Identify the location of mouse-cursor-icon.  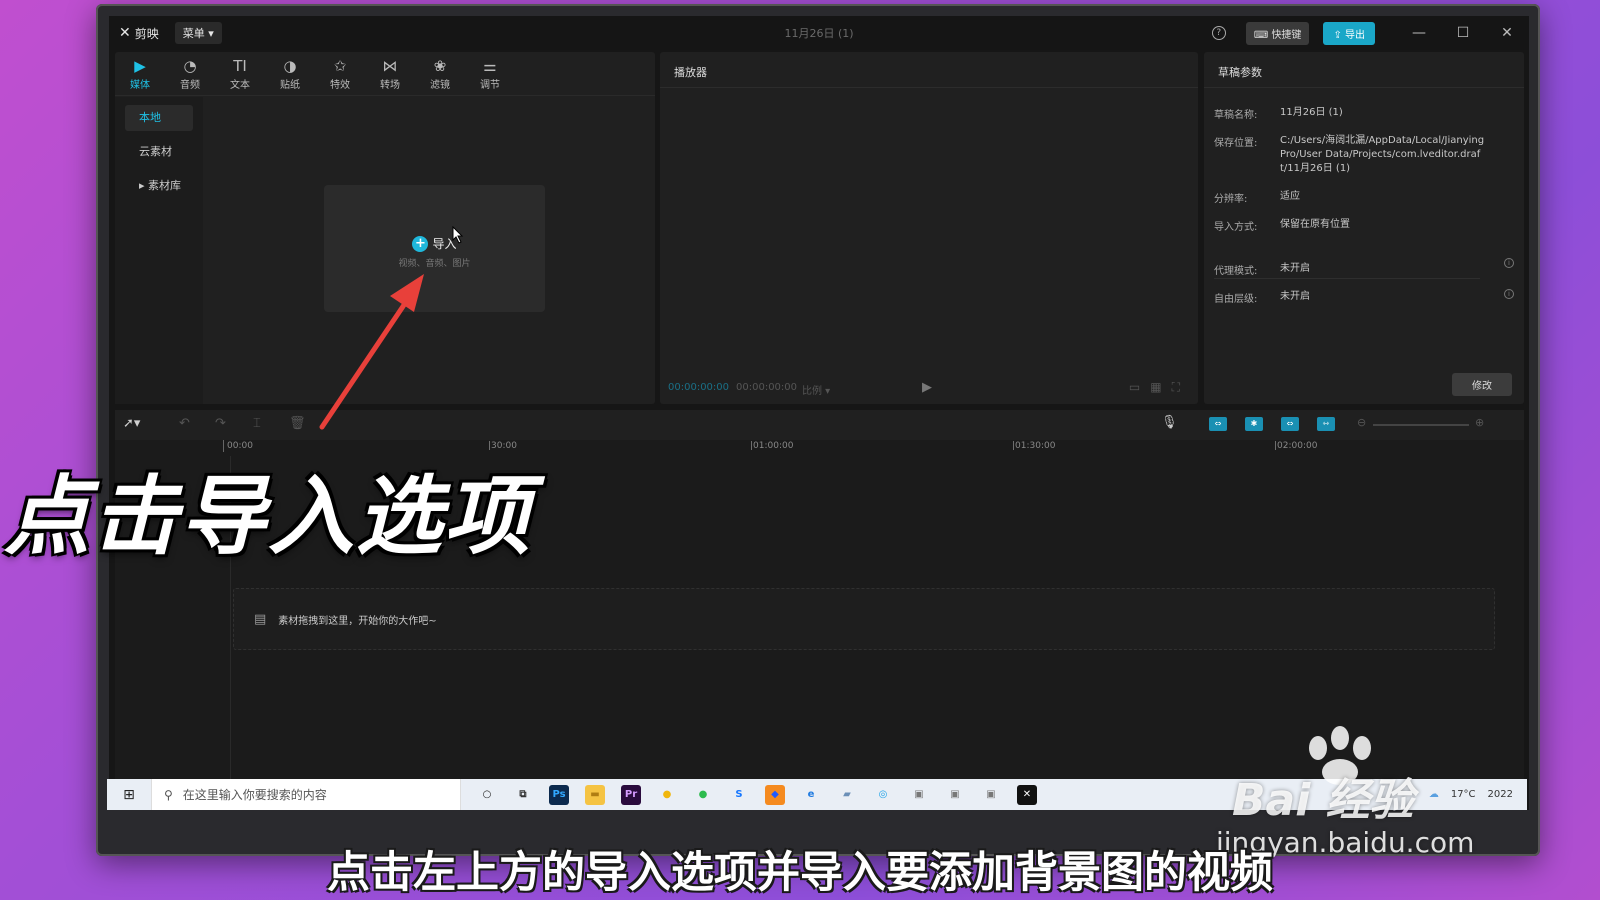
(458, 235).